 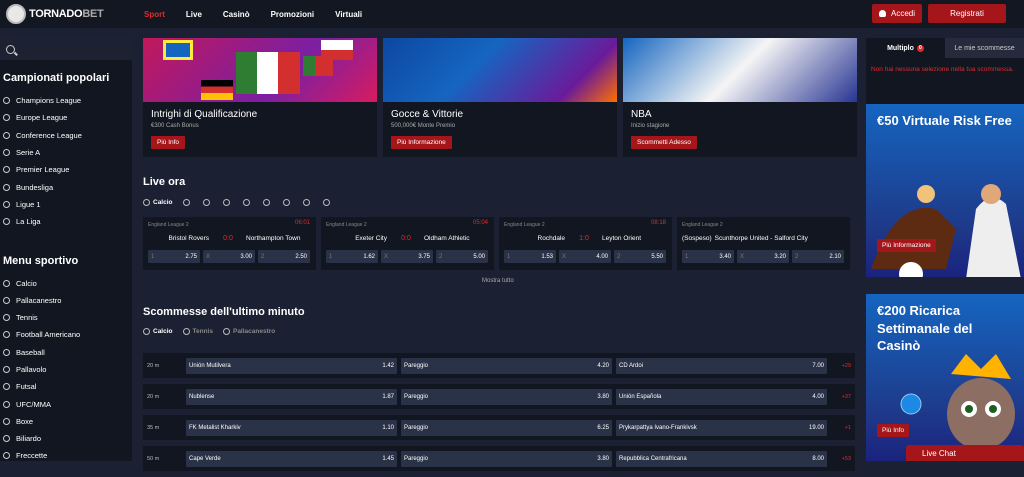 What do you see at coordinates (273, 238) in the screenshot?
I see `away-team: Northampton Town` at bounding box center [273, 238].